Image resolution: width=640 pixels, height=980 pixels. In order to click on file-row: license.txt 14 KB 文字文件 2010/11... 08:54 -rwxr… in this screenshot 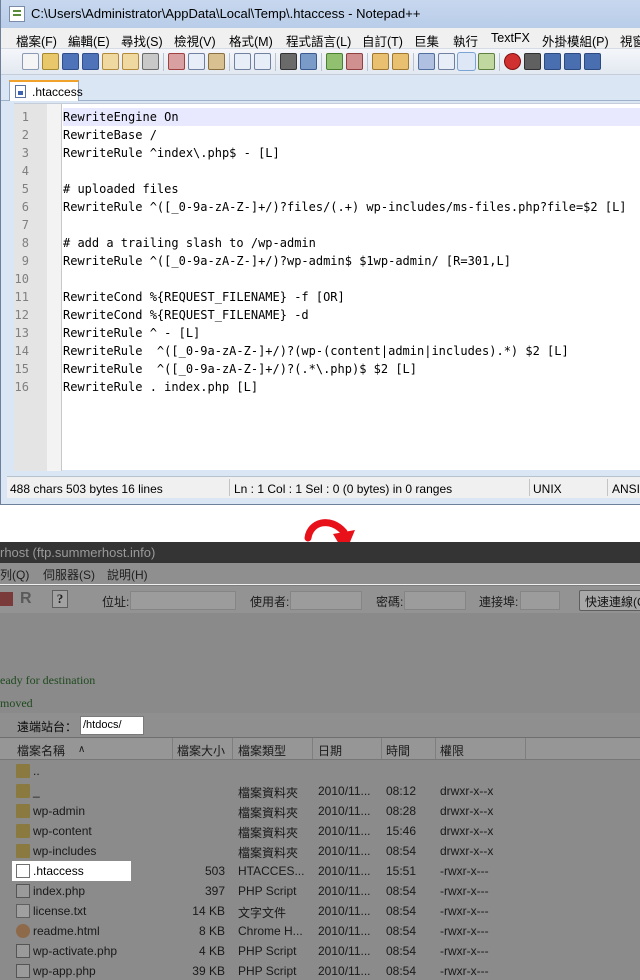, I will do `click(320, 911)`.